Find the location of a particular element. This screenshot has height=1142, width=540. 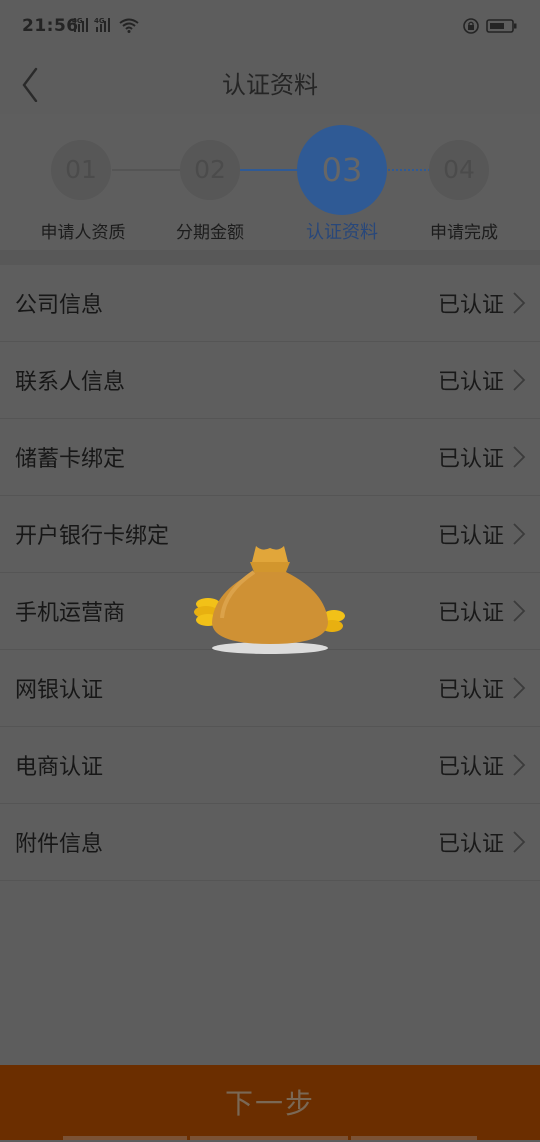

battery-icon is located at coordinates (501, 26).